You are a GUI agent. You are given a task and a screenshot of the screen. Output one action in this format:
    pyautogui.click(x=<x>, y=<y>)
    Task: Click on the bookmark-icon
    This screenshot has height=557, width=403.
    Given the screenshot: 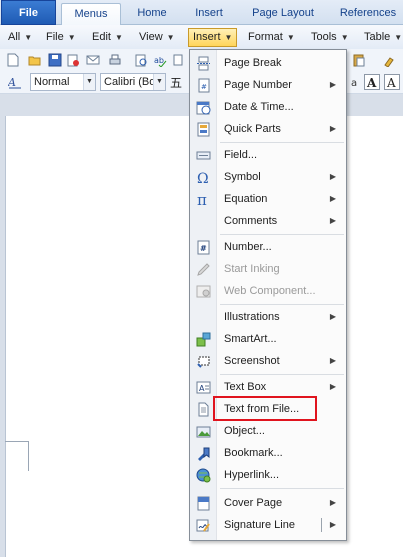 What is the action you would take?
    pyautogui.click(x=204, y=454)
    